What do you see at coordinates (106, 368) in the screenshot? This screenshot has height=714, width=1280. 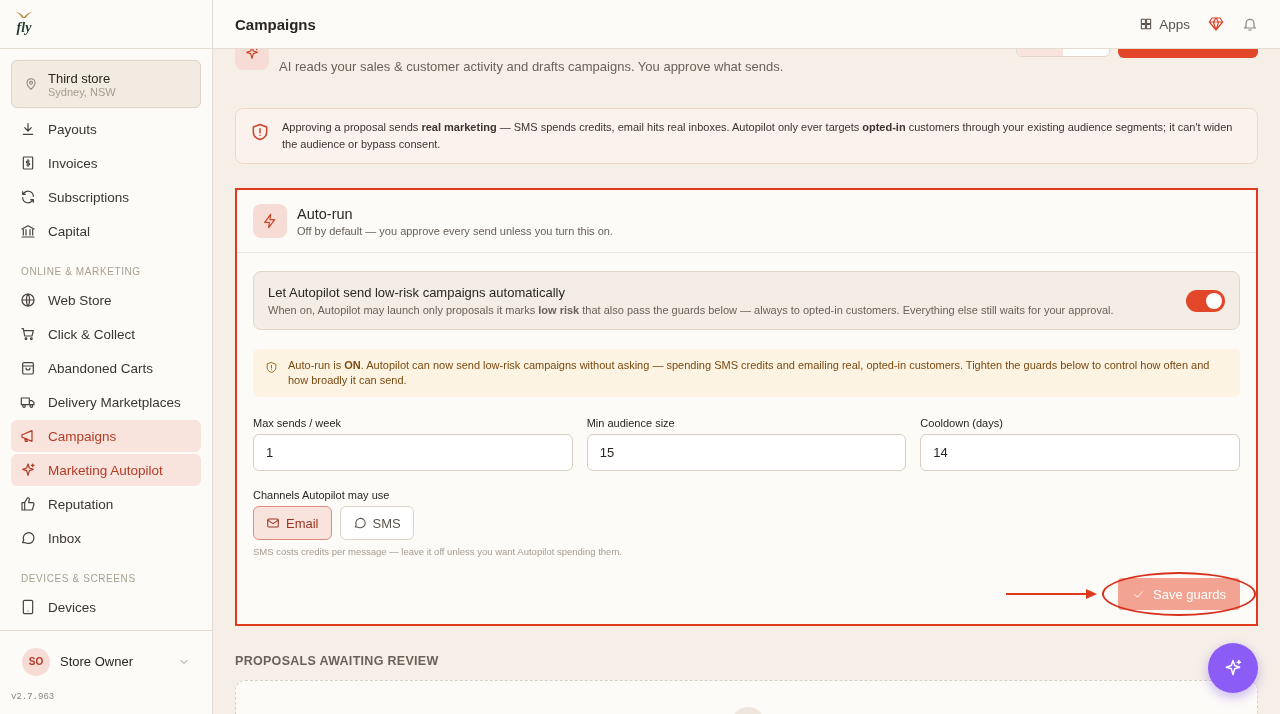 I see `sidebar-item: Abandoned Carts` at bounding box center [106, 368].